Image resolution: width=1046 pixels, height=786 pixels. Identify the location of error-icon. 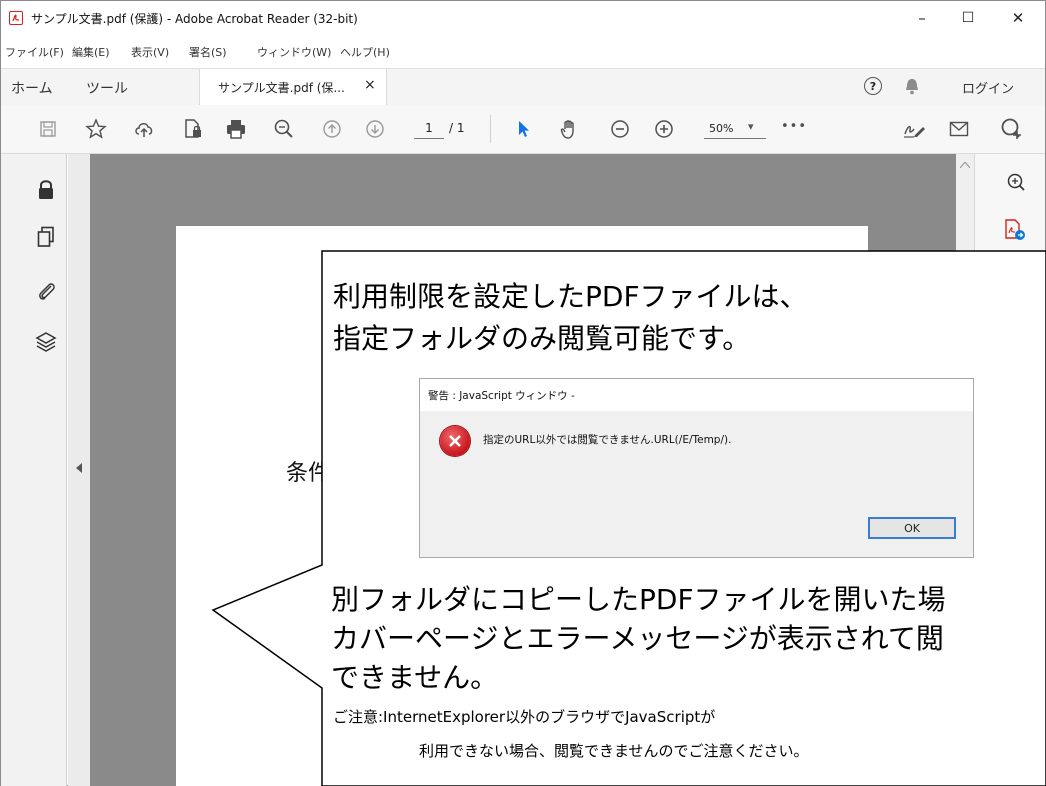
(455, 441).